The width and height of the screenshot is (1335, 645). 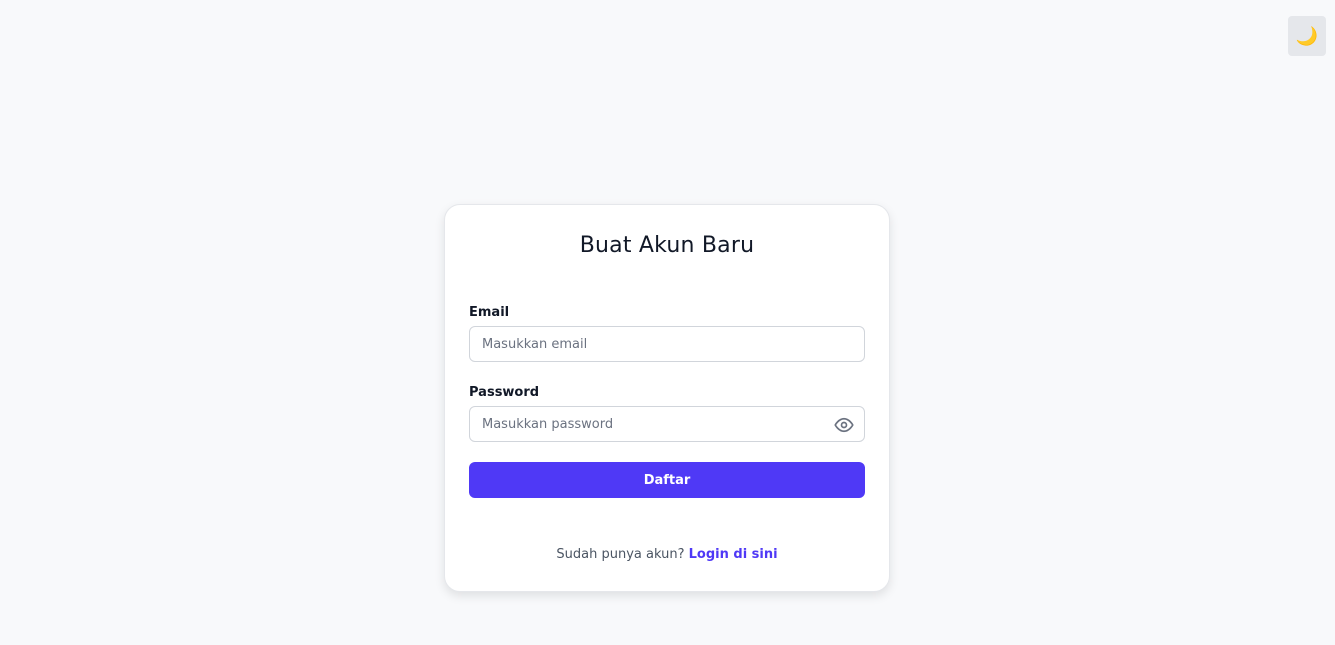 What do you see at coordinates (733, 554) in the screenshot?
I see `login-link: Login di sini` at bounding box center [733, 554].